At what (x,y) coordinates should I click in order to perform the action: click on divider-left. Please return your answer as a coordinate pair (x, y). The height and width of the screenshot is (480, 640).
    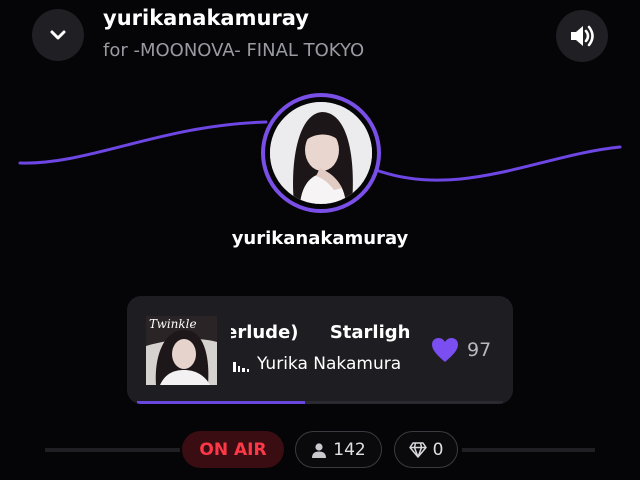
    Looking at the image, I should click on (112, 450).